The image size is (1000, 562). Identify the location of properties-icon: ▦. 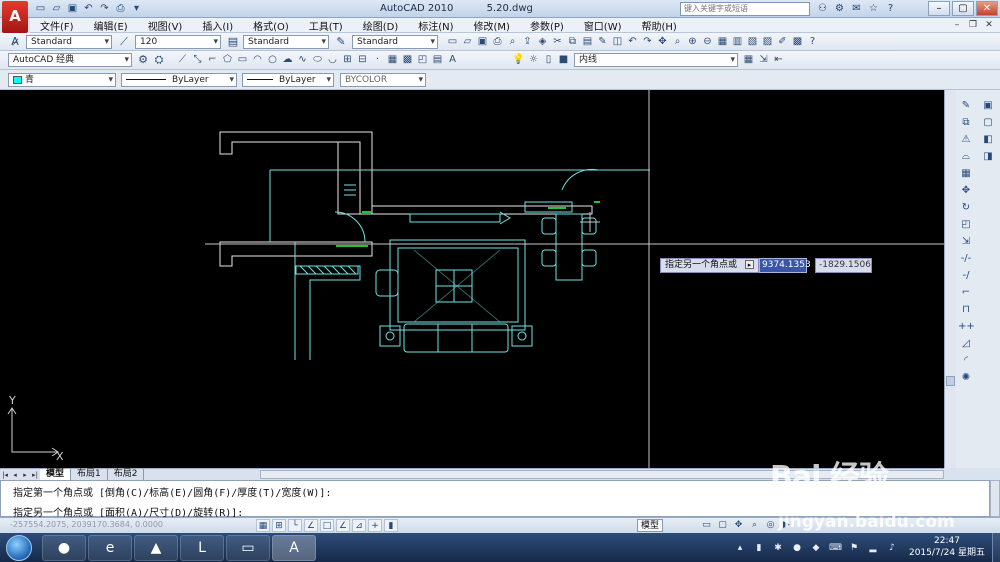
(722, 42).